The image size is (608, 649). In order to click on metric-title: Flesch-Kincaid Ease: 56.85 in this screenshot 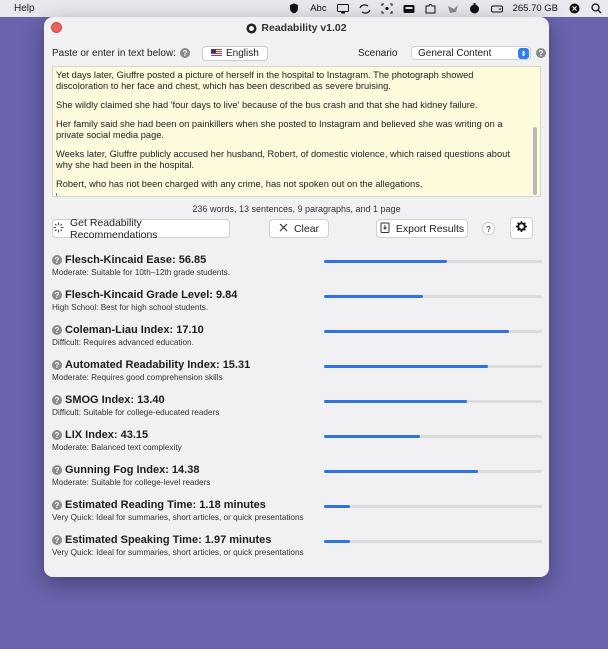, I will do `click(136, 260)`.